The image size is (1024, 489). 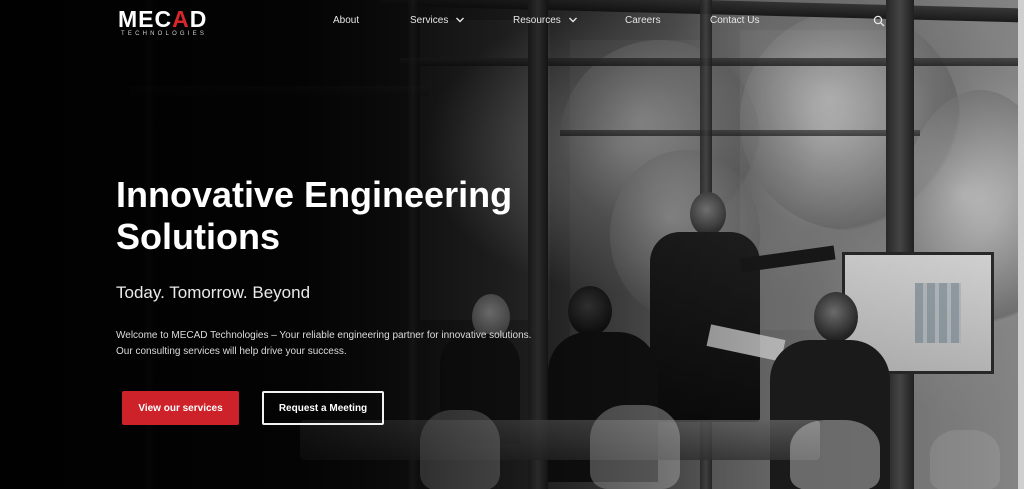 I want to click on nav-item-label: Contact Us, so click(x=735, y=20).